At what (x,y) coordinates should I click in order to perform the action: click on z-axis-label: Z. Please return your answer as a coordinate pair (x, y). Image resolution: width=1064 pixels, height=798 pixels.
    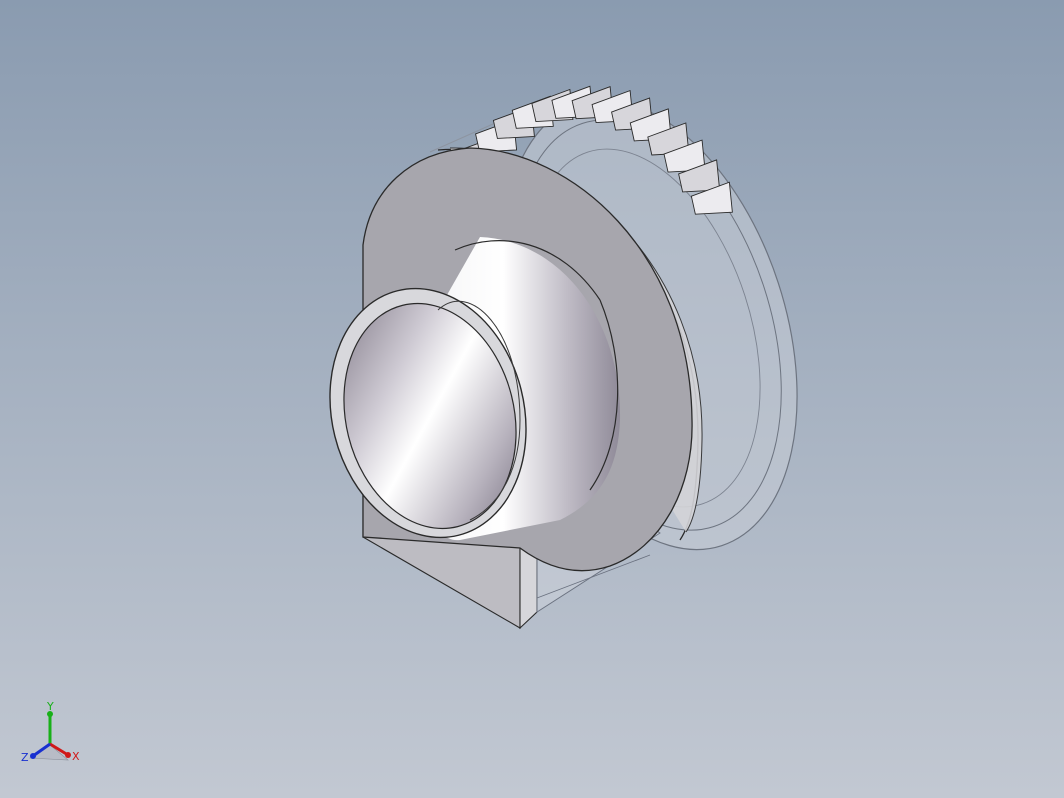
    Looking at the image, I should click on (25, 757).